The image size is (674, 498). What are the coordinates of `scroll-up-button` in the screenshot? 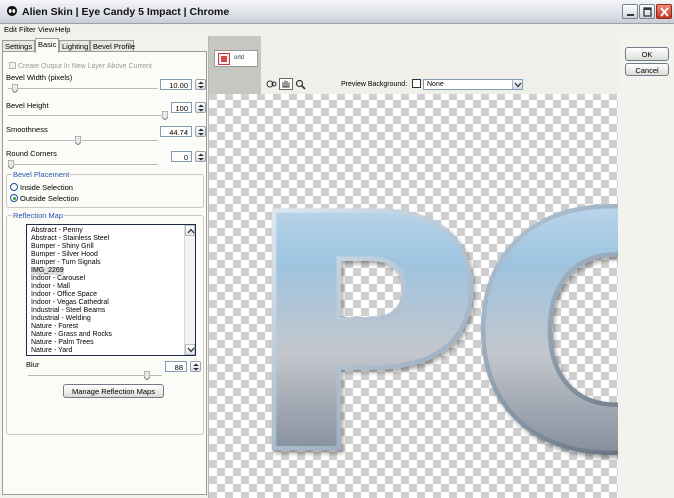 It's located at (190, 230).